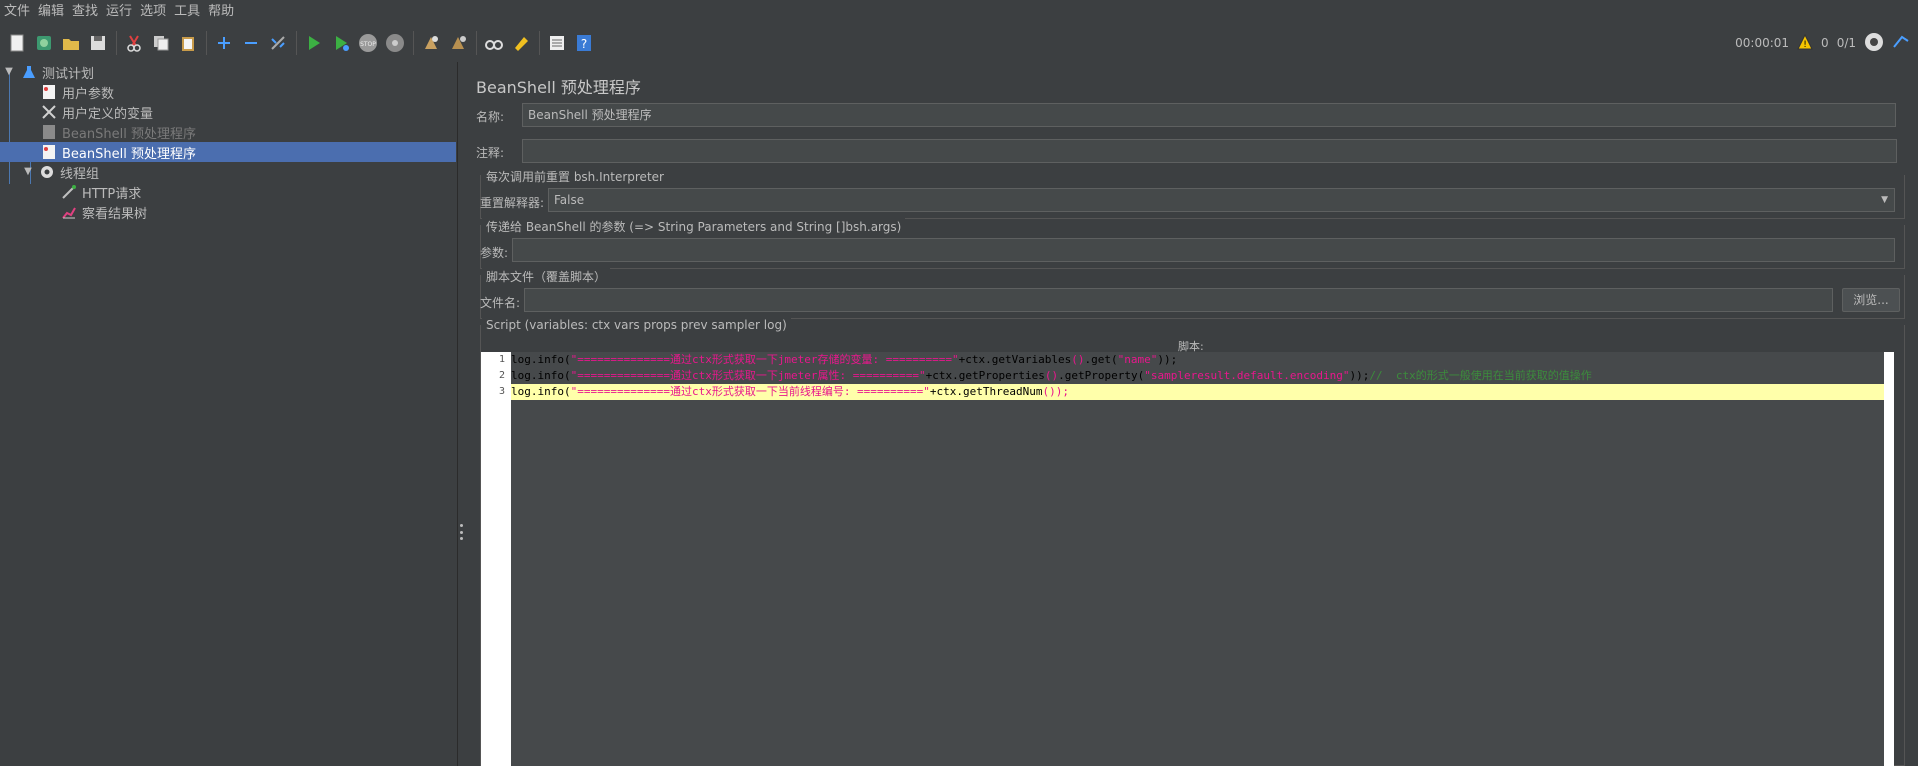  What do you see at coordinates (500, 303) in the screenshot?
I see `file-label: 文件名:` at bounding box center [500, 303].